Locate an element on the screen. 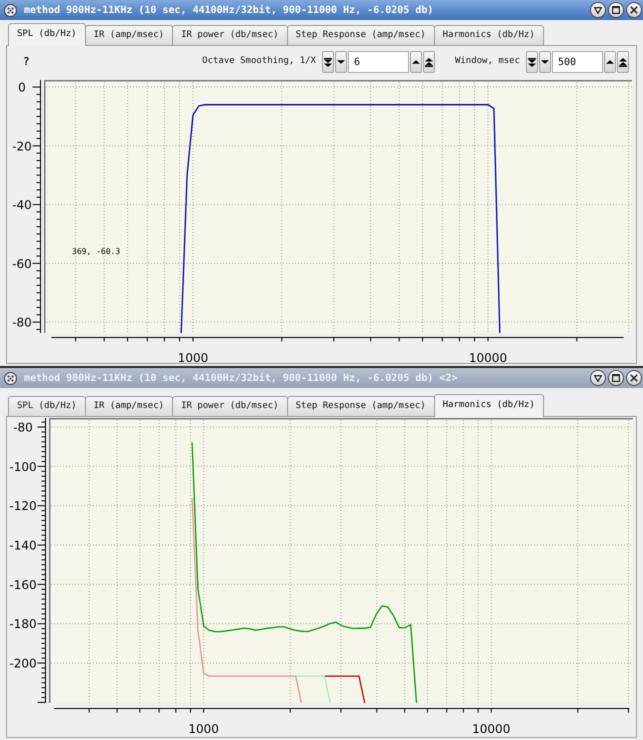 Image resolution: width=643 pixels, height=740 pixels. y-tick-label: -40 is located at coordinates (22, 205).